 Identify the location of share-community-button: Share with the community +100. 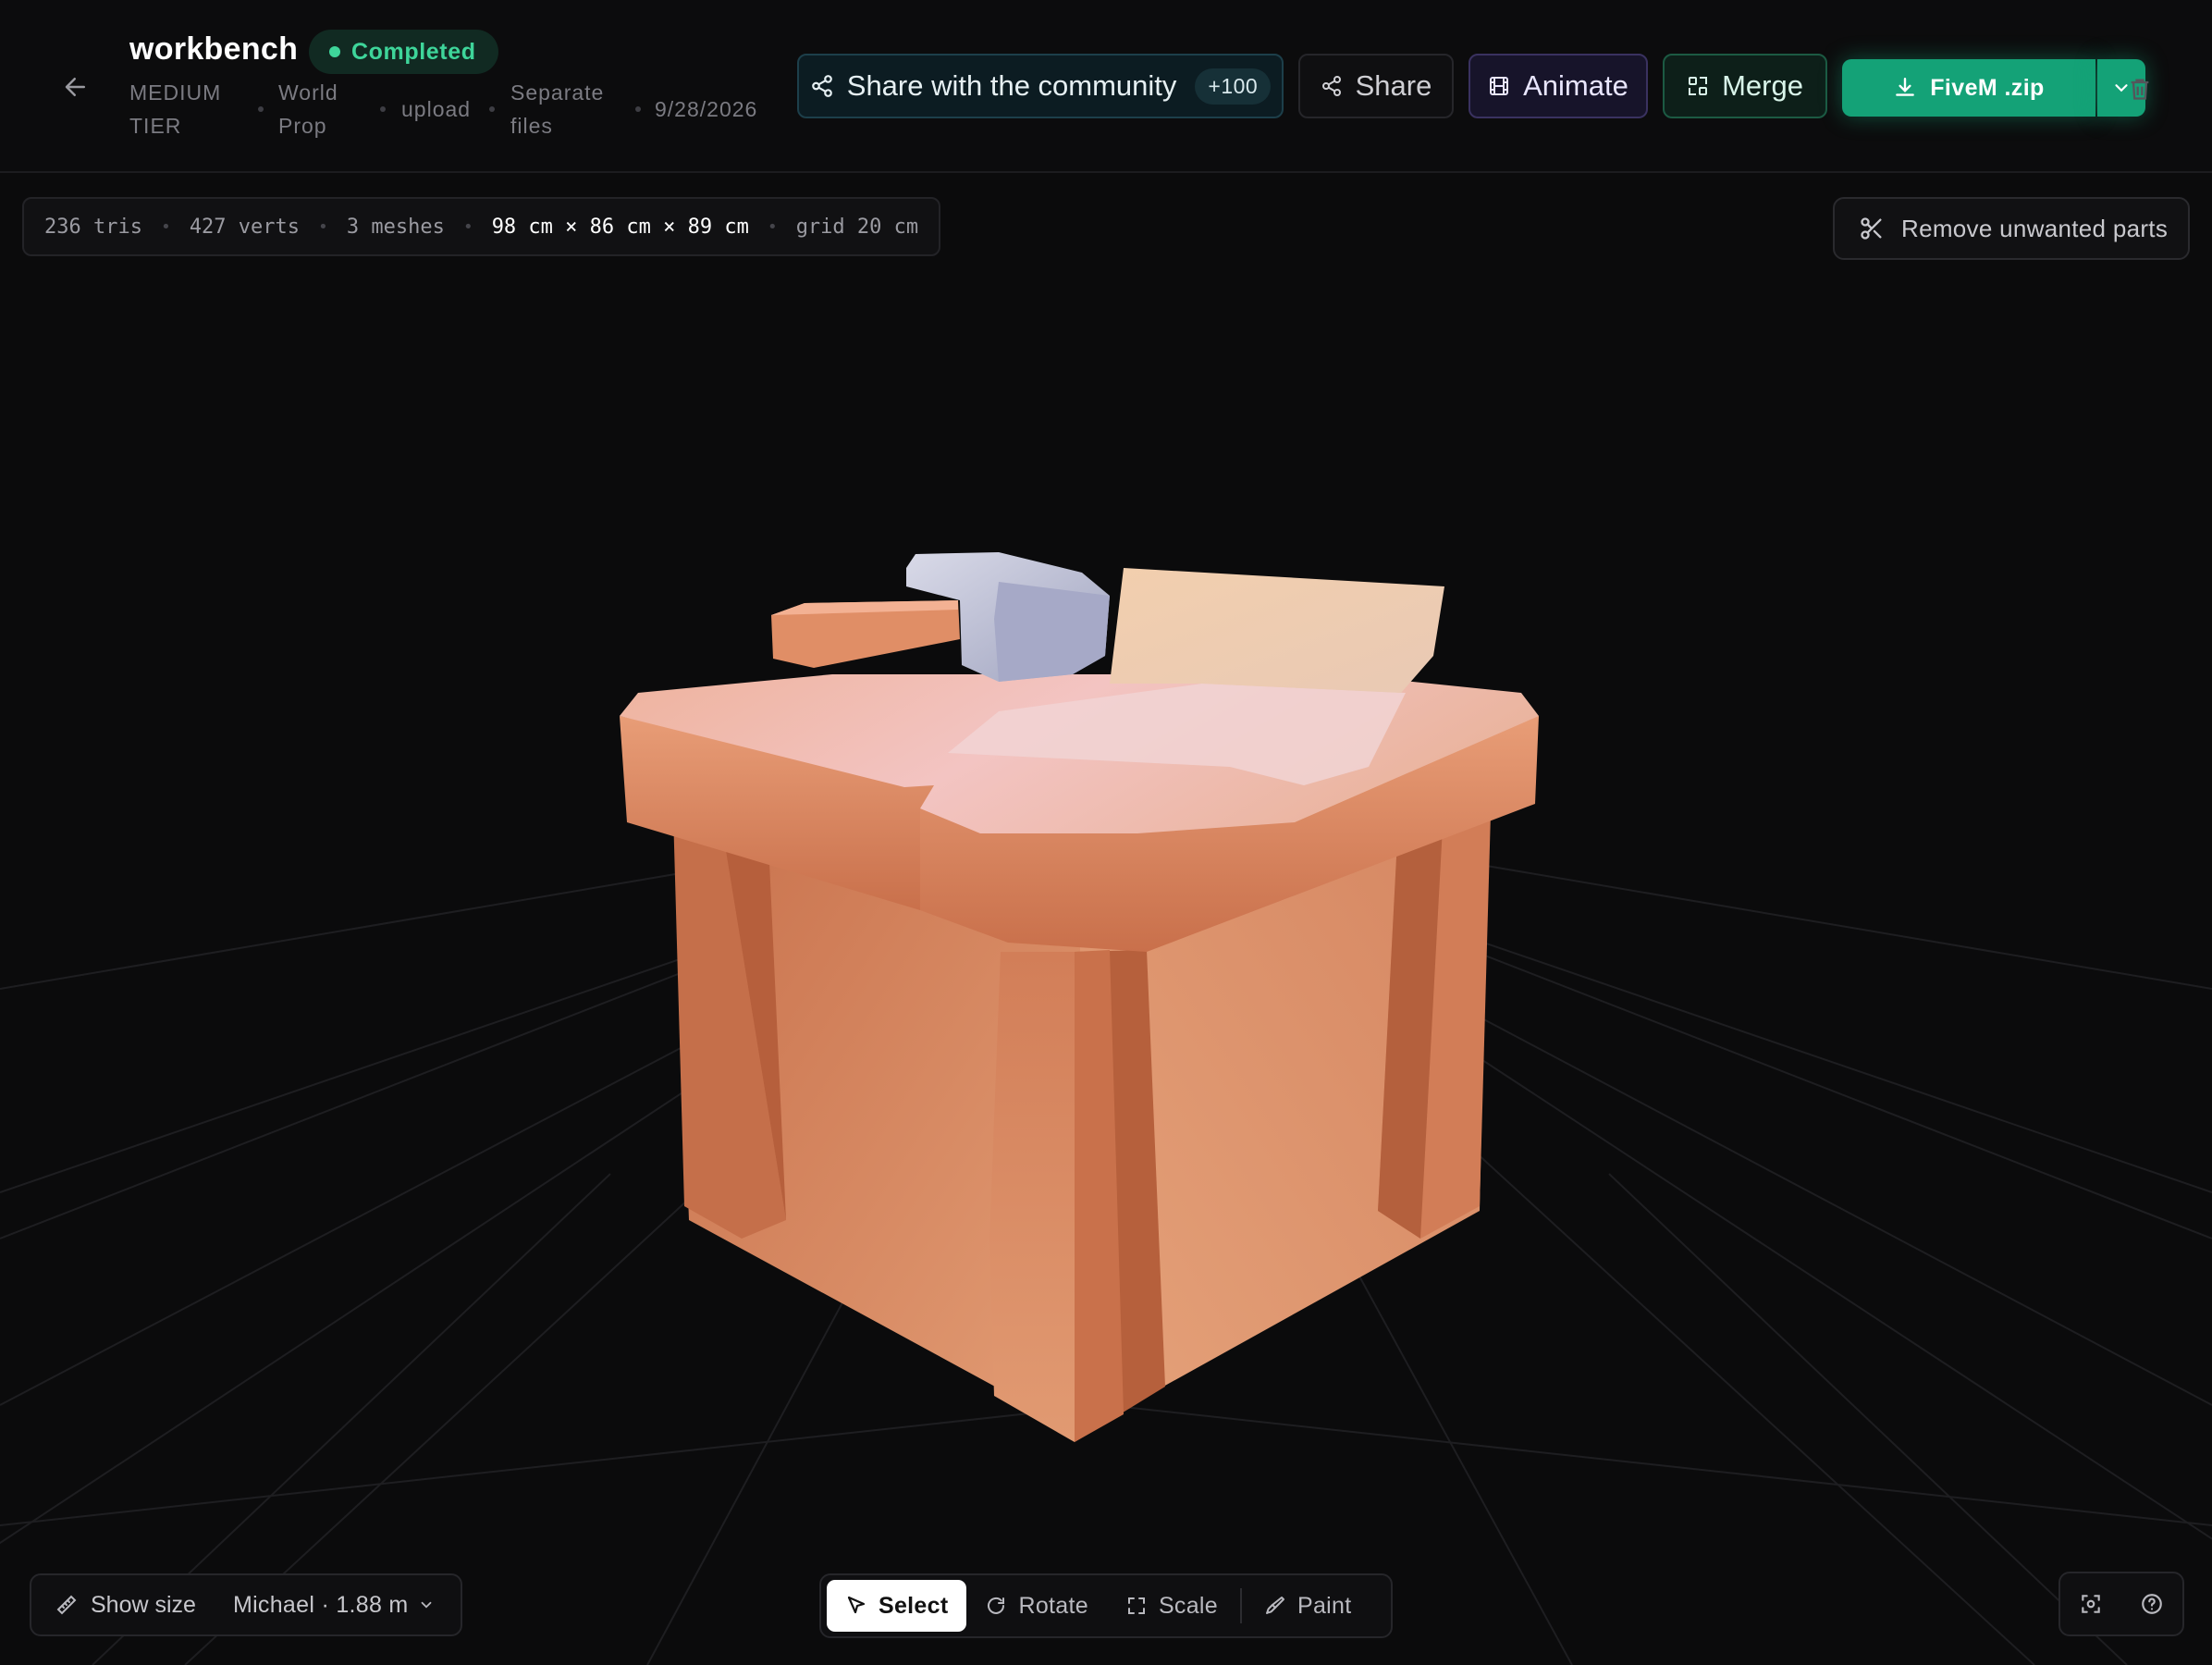
(1041, 86).